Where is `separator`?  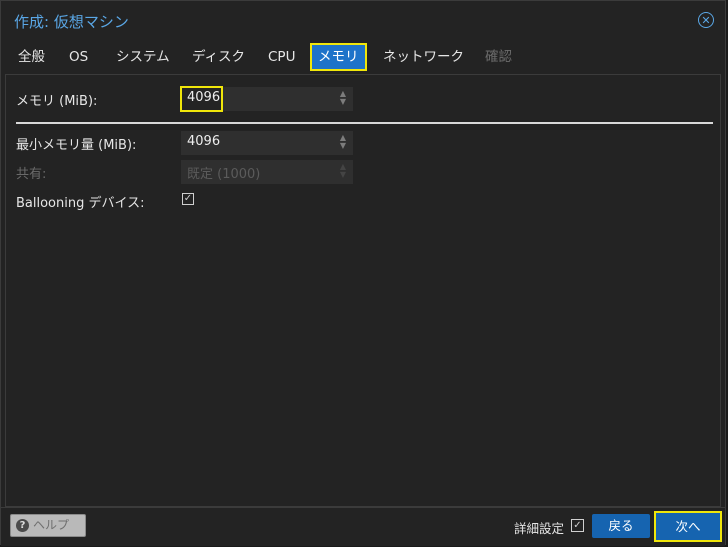
separator is located at coordinates (364, 123).